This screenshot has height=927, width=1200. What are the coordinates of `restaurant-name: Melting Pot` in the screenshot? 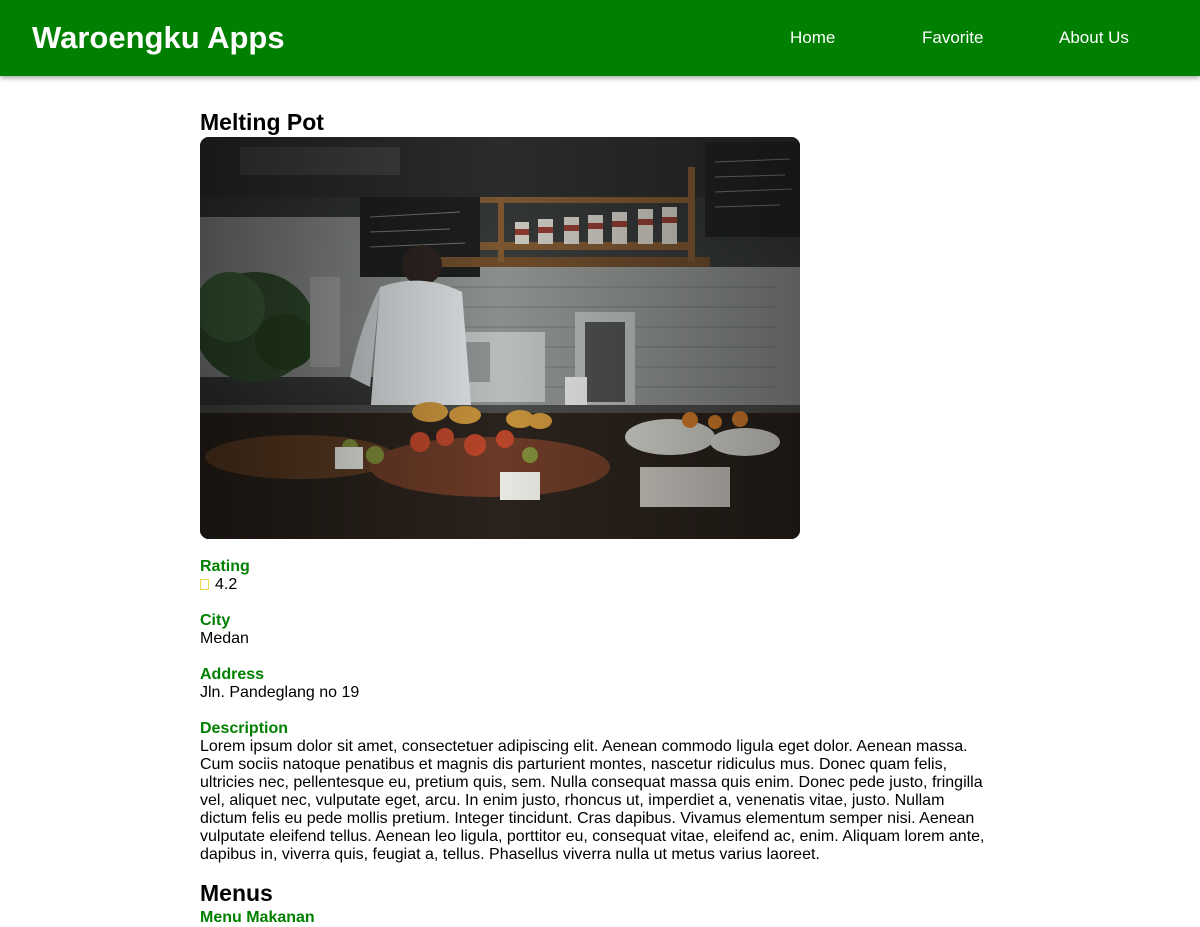 It's located at (262, 122).